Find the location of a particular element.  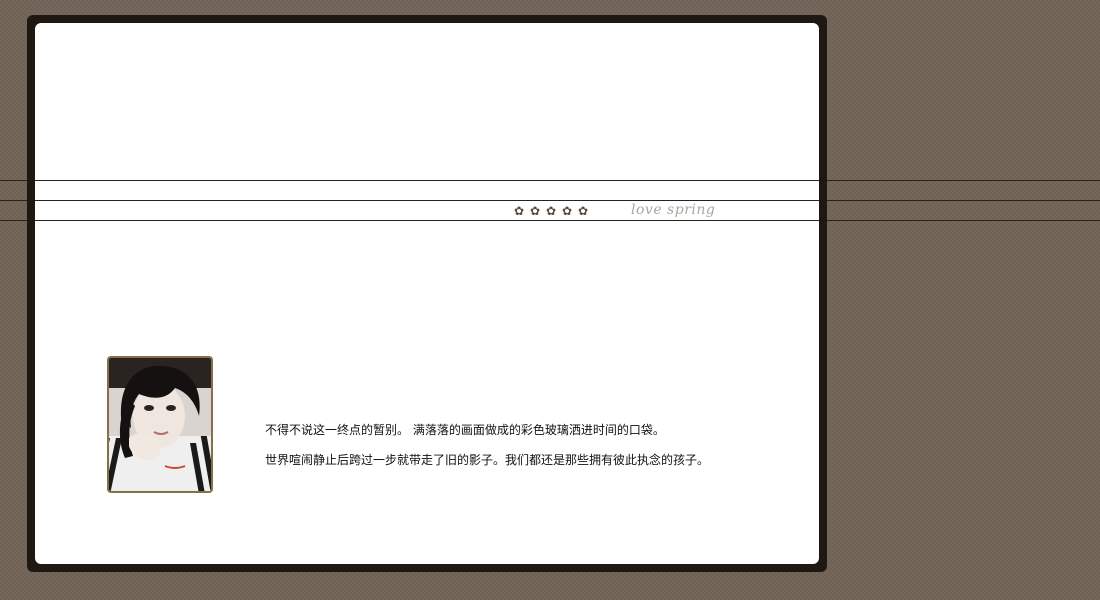

quote-line-1: 不得不说这一终点的暂别。 满落落的画面做成的彩色玻璃洒进时间的口袋。 is located at coordinates (465, 430).